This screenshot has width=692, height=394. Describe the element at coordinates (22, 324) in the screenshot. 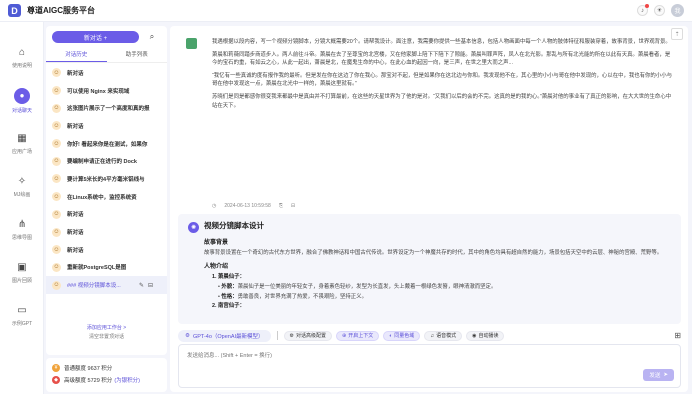

I see `nav-label: 示例GPT` at that location.